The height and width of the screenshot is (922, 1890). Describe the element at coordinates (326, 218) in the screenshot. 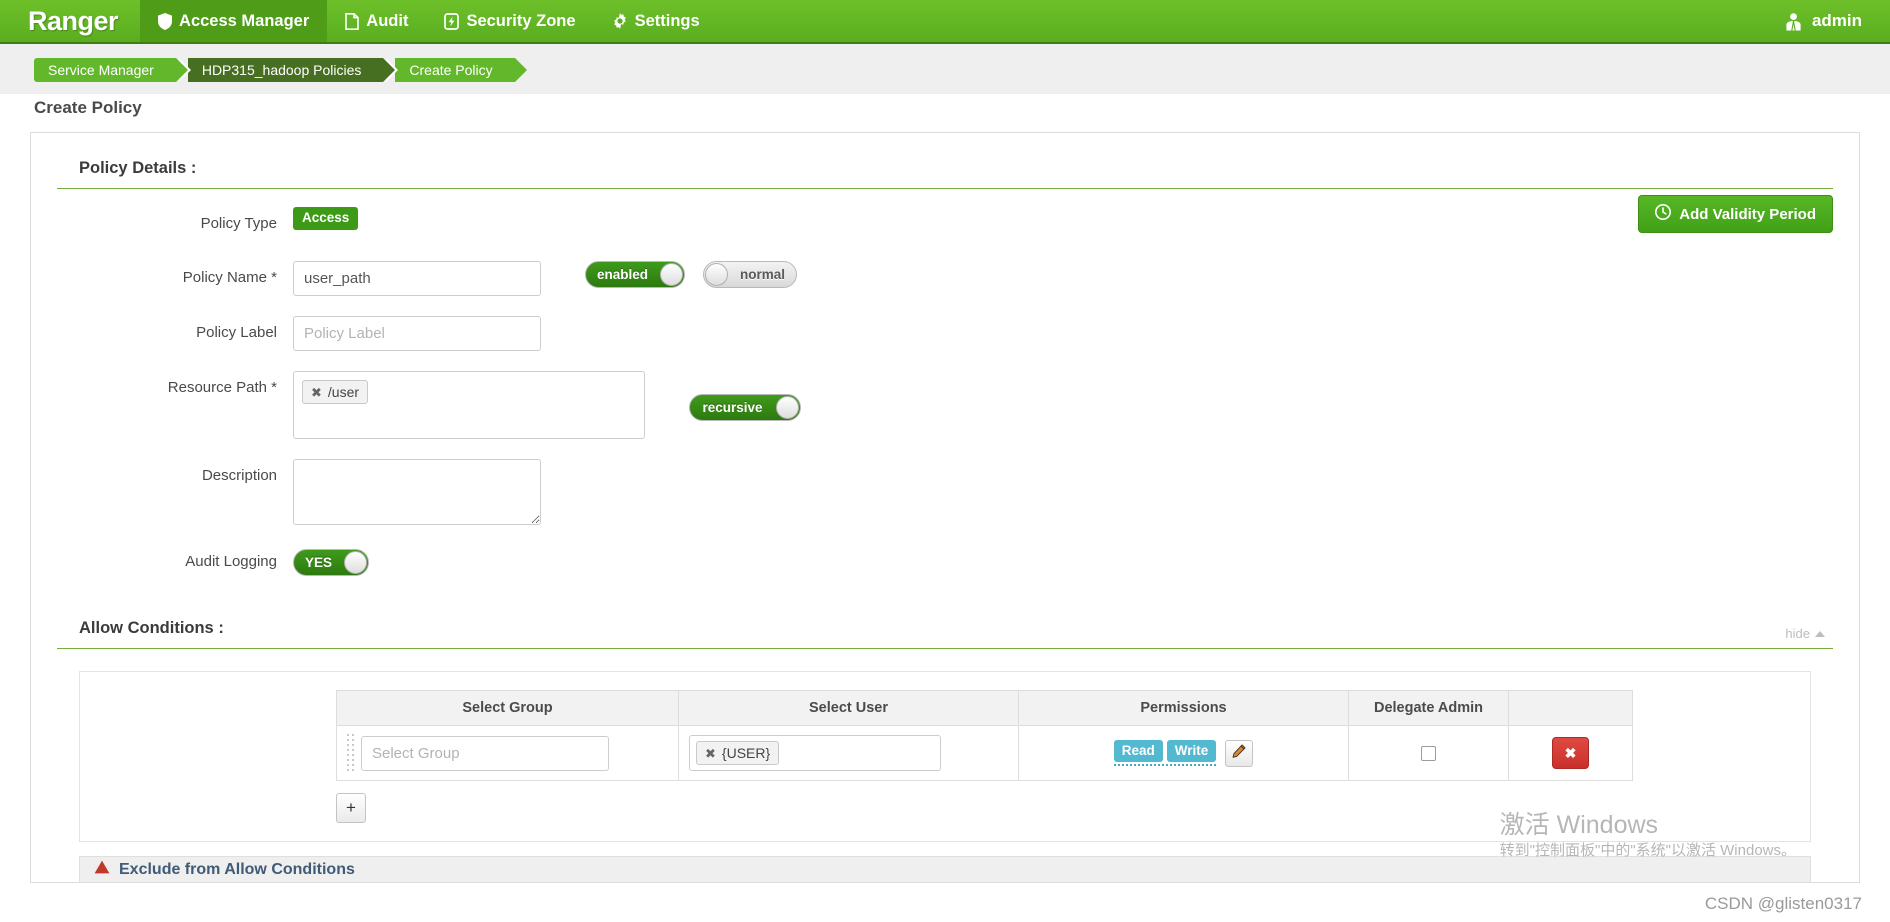

I see `policy-type-badge: Access` at that location.